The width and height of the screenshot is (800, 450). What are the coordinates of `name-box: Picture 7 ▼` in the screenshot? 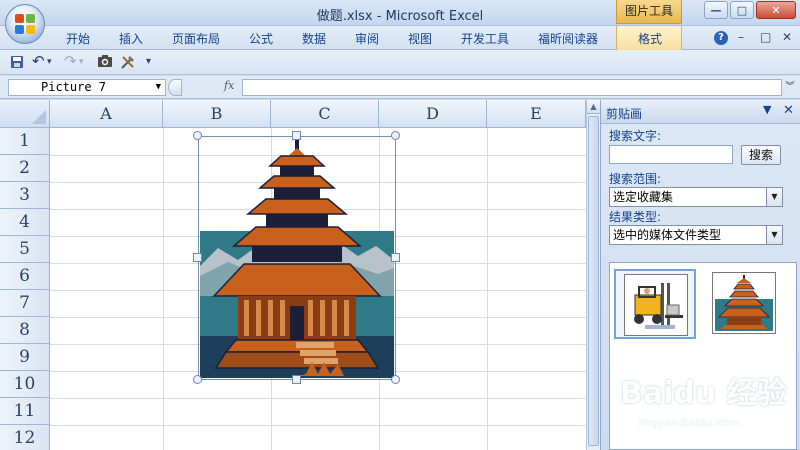 It's located at (87, 87).